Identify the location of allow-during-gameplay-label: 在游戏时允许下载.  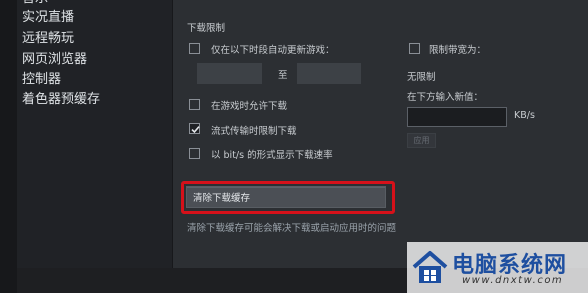
(249, 106).